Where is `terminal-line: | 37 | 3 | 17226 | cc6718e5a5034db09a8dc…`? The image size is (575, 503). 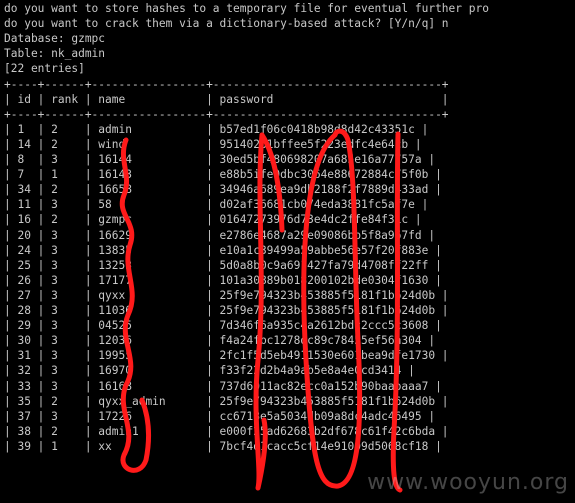
terminal-line: | 37 | 3 | 17226 | cc6718e5a5034db09a8dc… is located at coordinates (220, 416).